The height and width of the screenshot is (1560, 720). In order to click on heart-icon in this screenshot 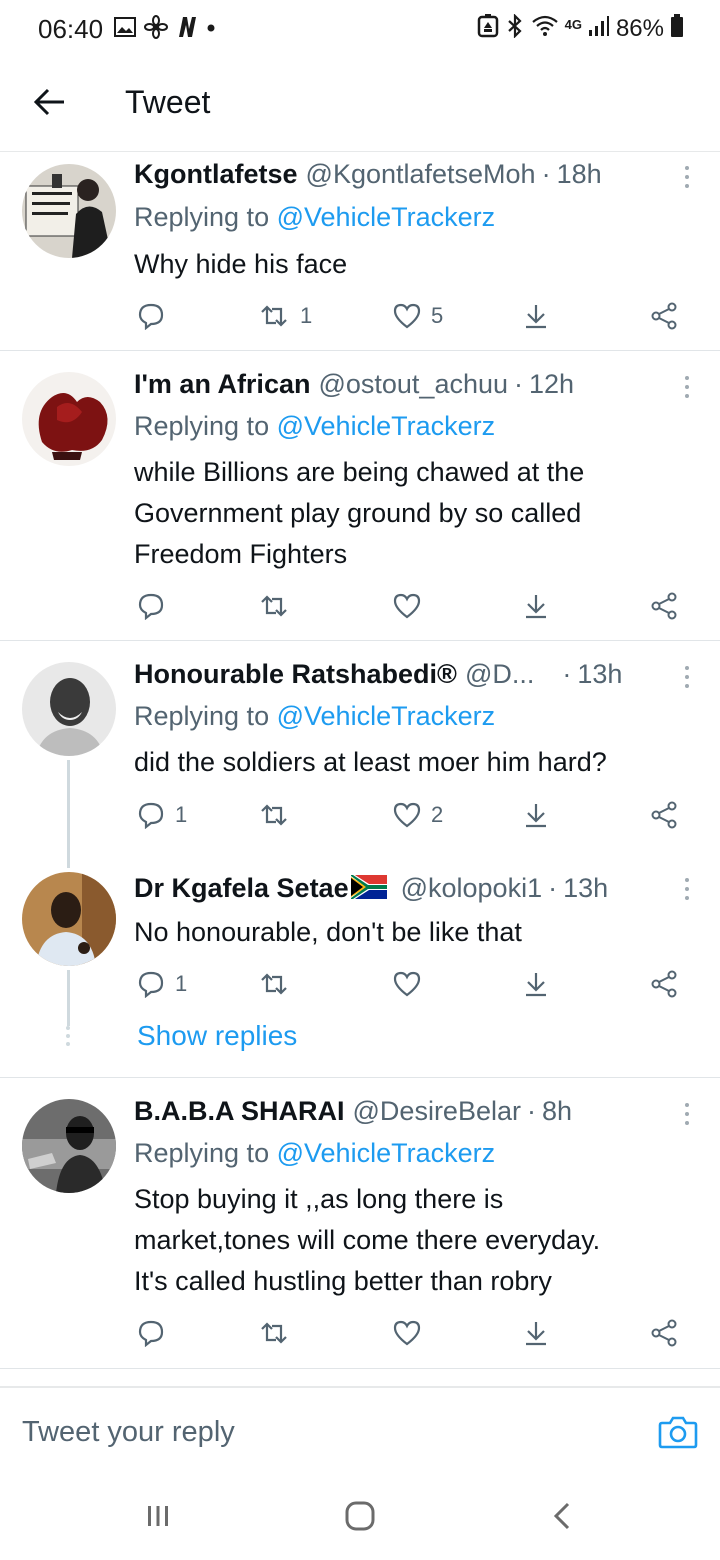, I will do `click(407, 984)`.